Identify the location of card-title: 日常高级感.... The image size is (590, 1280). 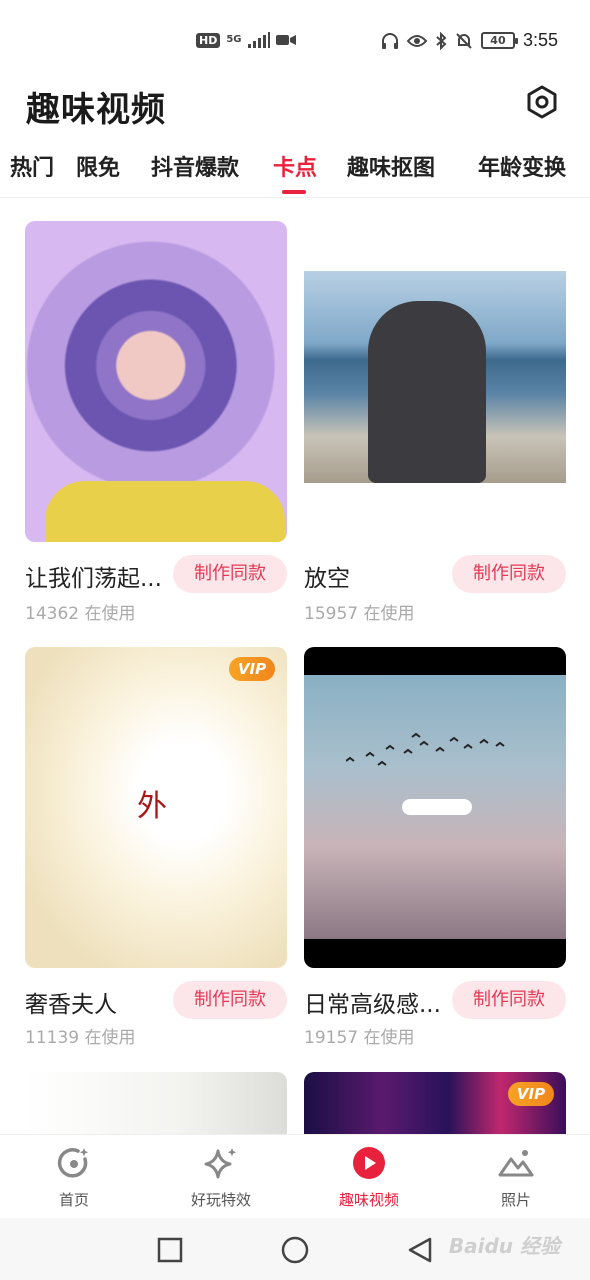
(372, 1005).